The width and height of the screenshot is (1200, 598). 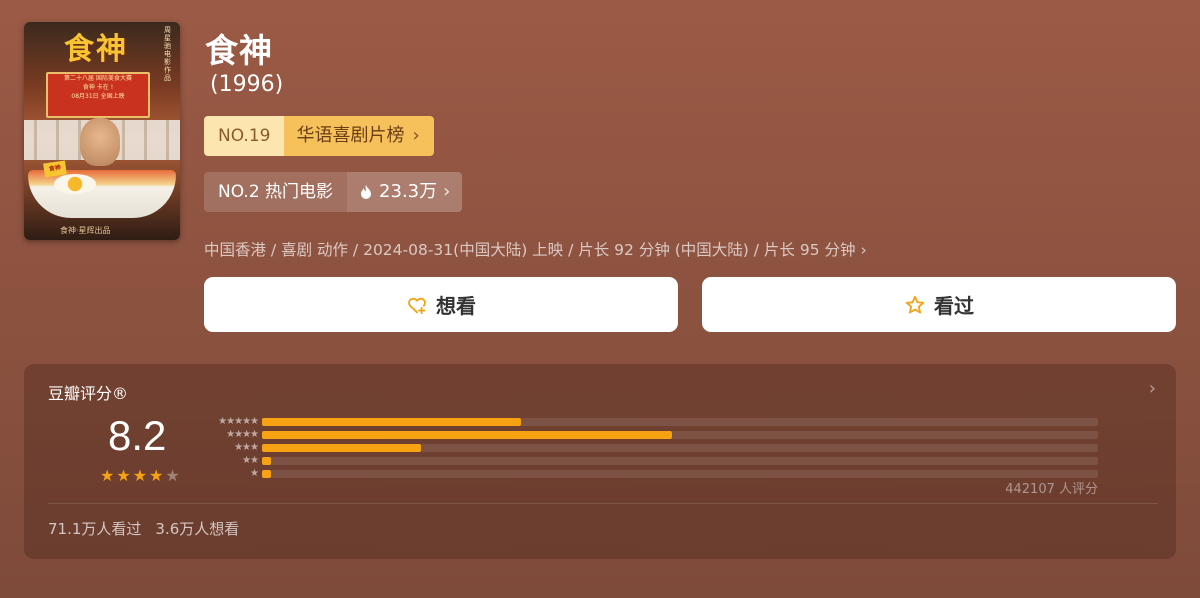 I want to click on hot-rank-label: NO.2 热门电影, so click(x=276, y=192).